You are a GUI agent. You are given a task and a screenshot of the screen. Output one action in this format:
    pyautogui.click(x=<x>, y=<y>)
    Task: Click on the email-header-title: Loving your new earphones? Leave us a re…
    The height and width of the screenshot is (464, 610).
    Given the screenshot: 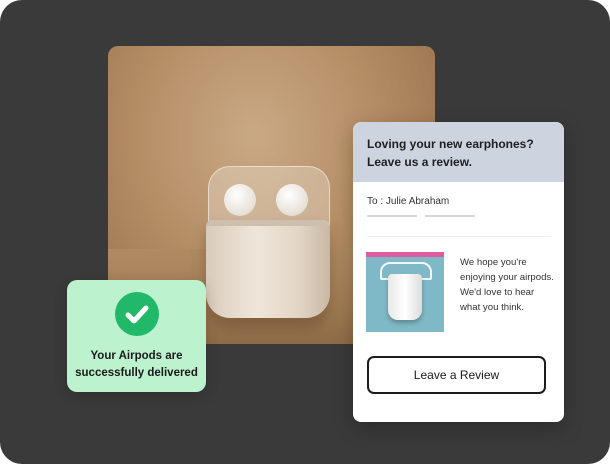 What is the action you would take?
    pyautogui.click(x=450, y=153)
    